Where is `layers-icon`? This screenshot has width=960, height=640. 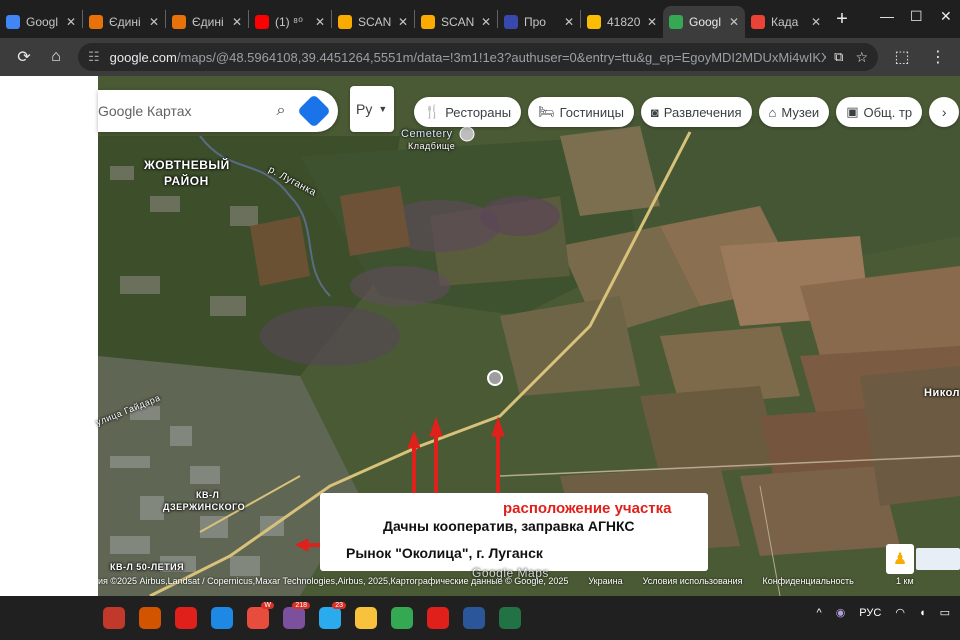 layers-icon is located at coordinates (938, 559).